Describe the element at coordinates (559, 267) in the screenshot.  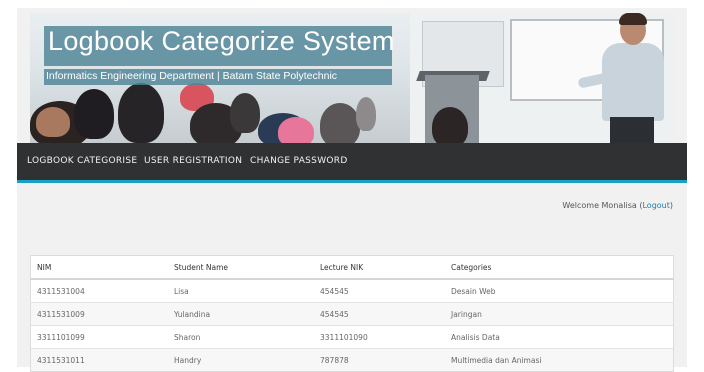
I see `column-header-categories: Categories` at that location.